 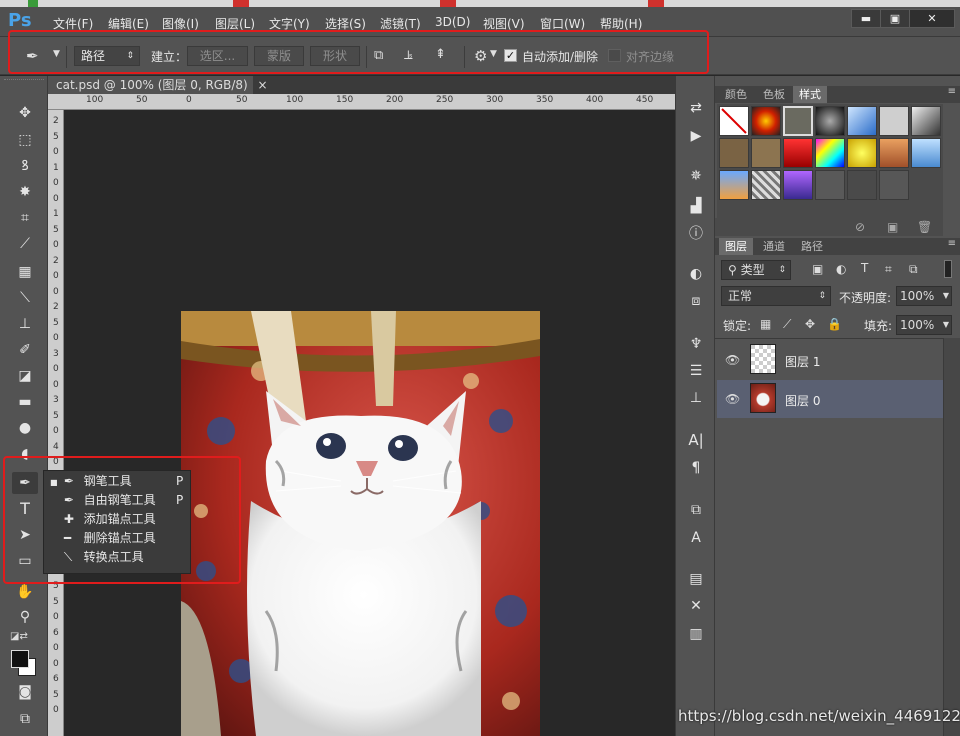 What do you see at coordinates (25, 376) in the screenshot?
I see `eraser-tool-icon: ◪` at bounding box center [25, 376].